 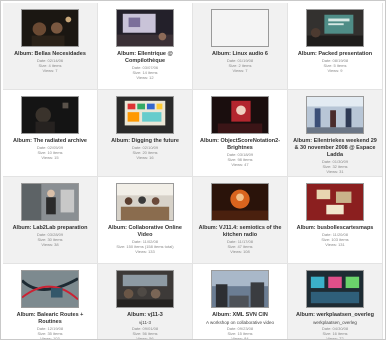 I want to click on thumb-presentation-screen, so click(x=335, y=28).